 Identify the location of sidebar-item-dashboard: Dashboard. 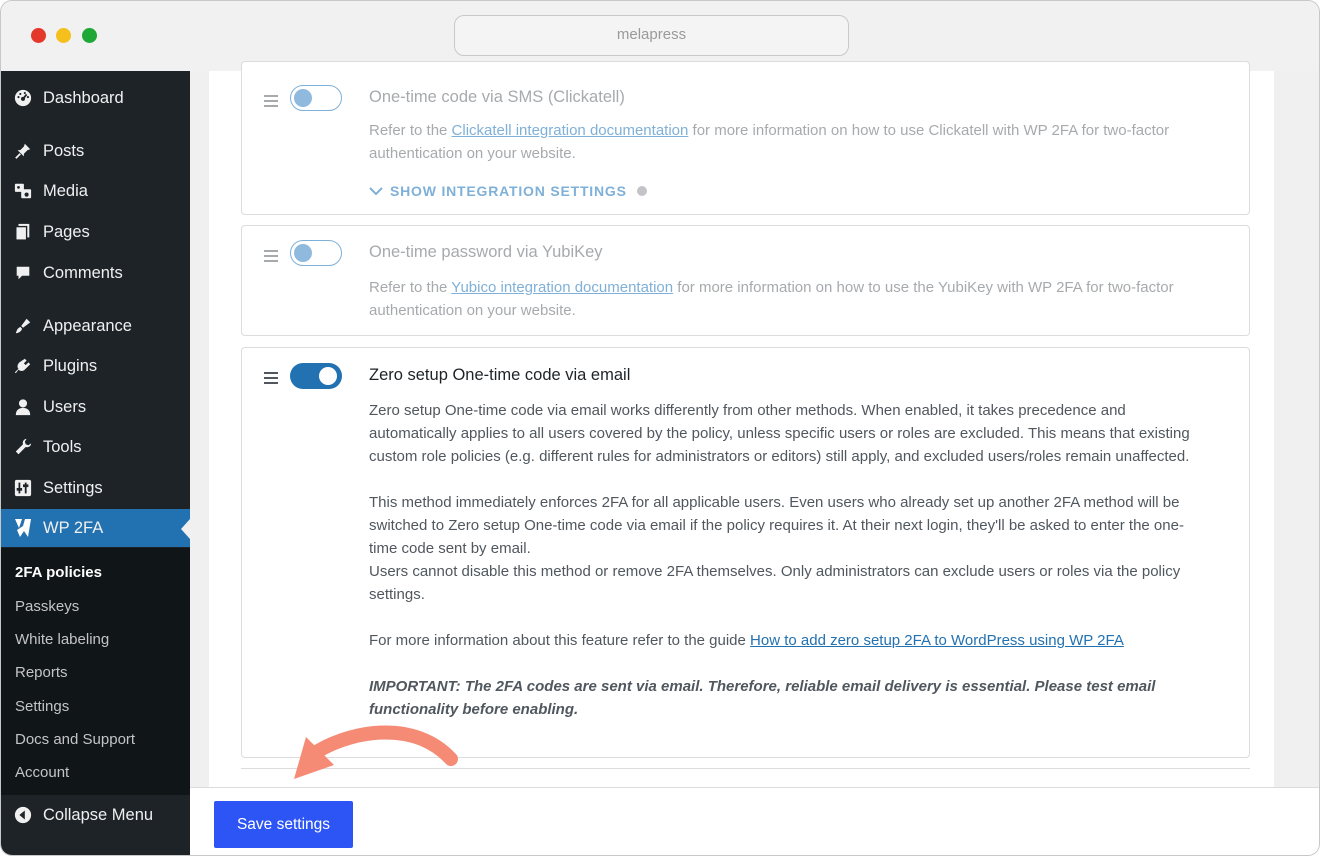
(95, 98).